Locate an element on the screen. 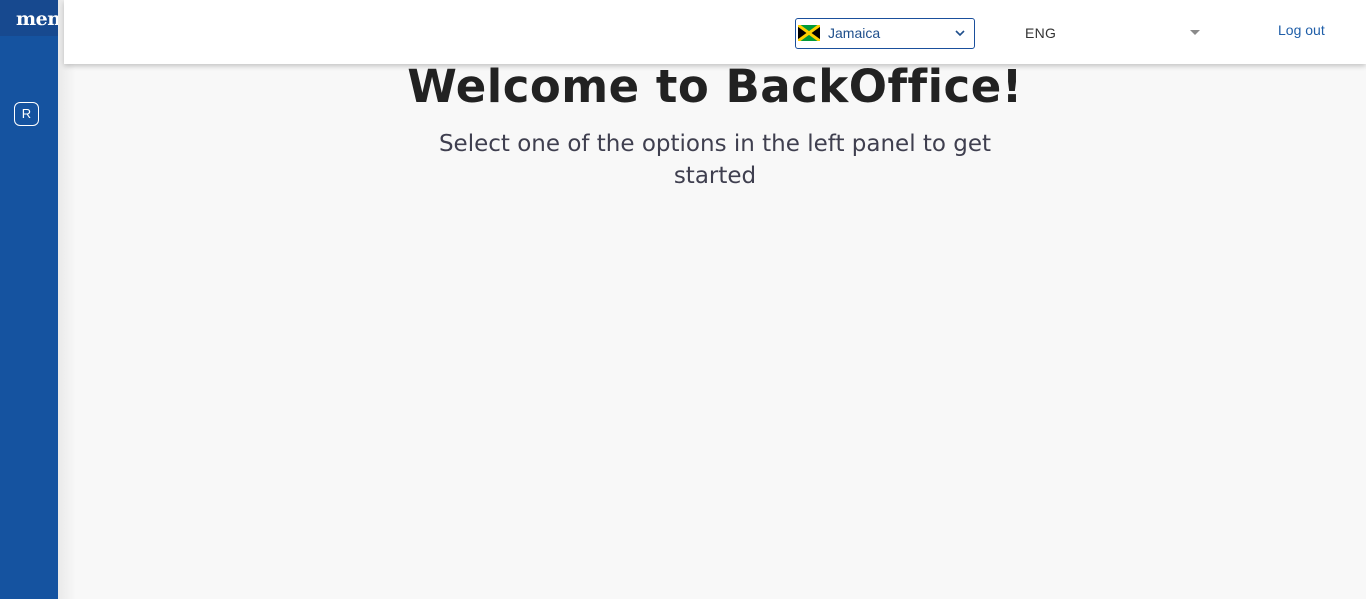  logout-link: Log out is located at coordinates (1301, 30).